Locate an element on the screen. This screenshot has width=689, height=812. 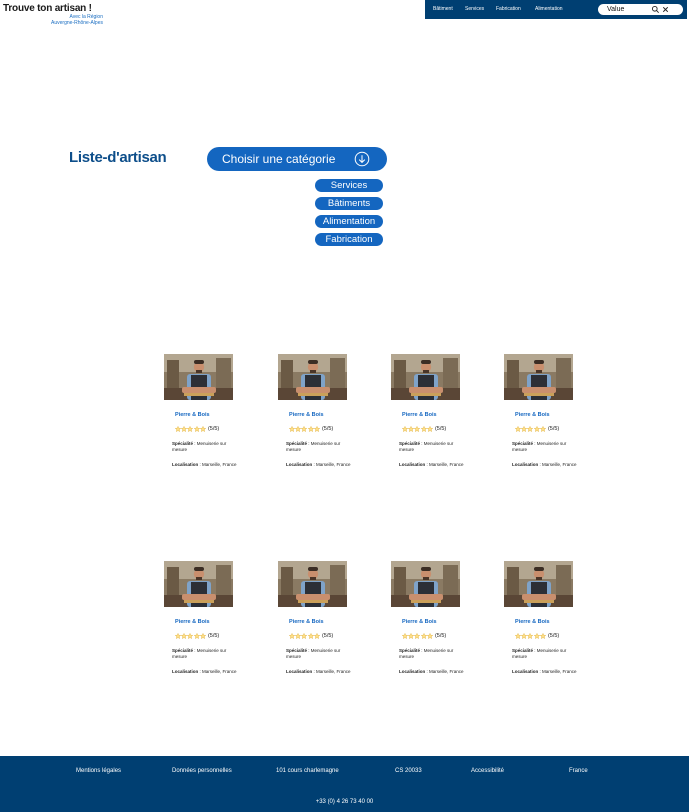
category-option-batiments: Bâtiments is located at coordinates (349, 203).